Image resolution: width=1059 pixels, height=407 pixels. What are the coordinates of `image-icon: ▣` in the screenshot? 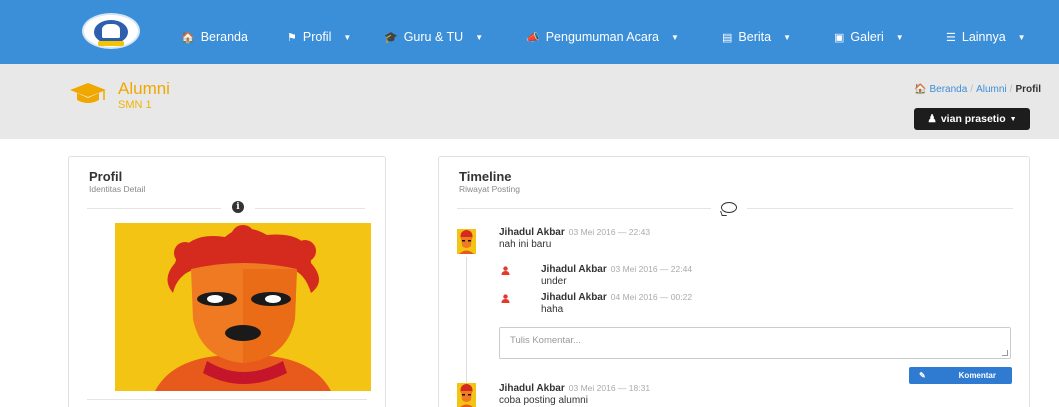 It's located at (839, 37).